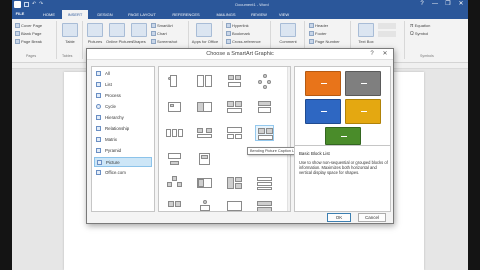 This screenshot has height=270, width=480. What do you see at coordinates (123, 74) in the screenshot?
I see `category-all: All` at bounding box center [123, 74].